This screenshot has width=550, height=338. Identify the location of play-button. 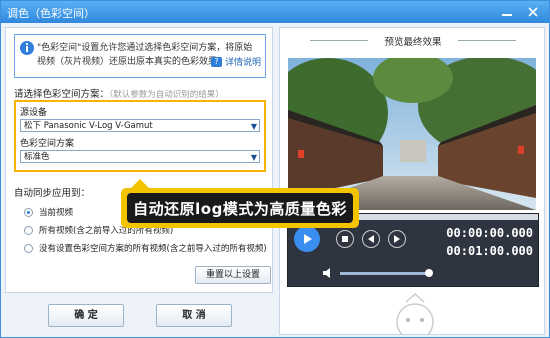
(307, 239).